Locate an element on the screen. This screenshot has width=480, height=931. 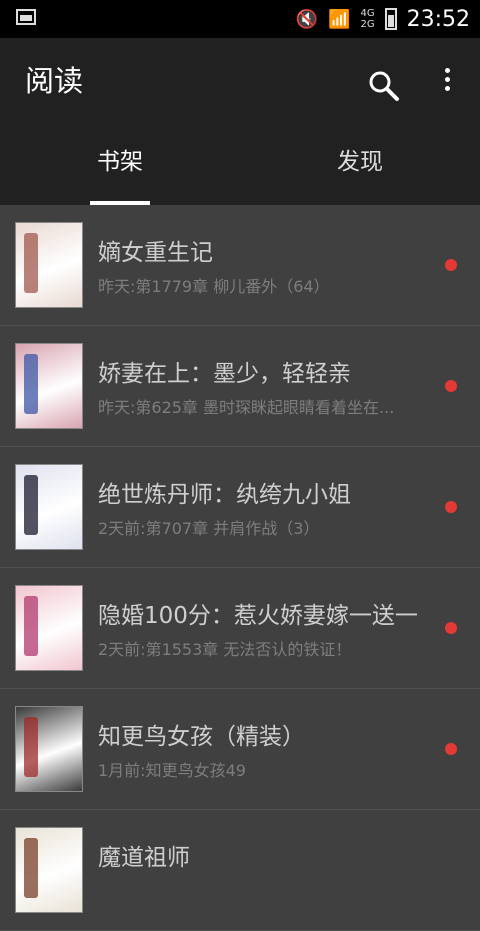
status-bar: 🔇 📶 4G 2G 23:52 is located at coordinates (240, 19).